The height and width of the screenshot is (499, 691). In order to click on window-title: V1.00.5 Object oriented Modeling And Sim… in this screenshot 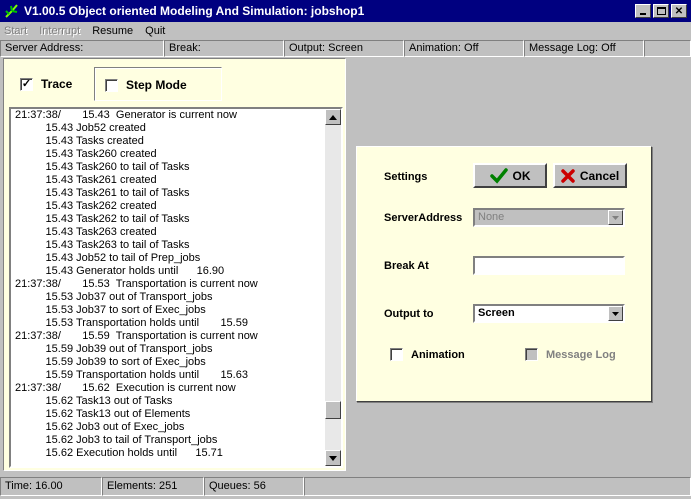, I will do `click(194, 11)`.